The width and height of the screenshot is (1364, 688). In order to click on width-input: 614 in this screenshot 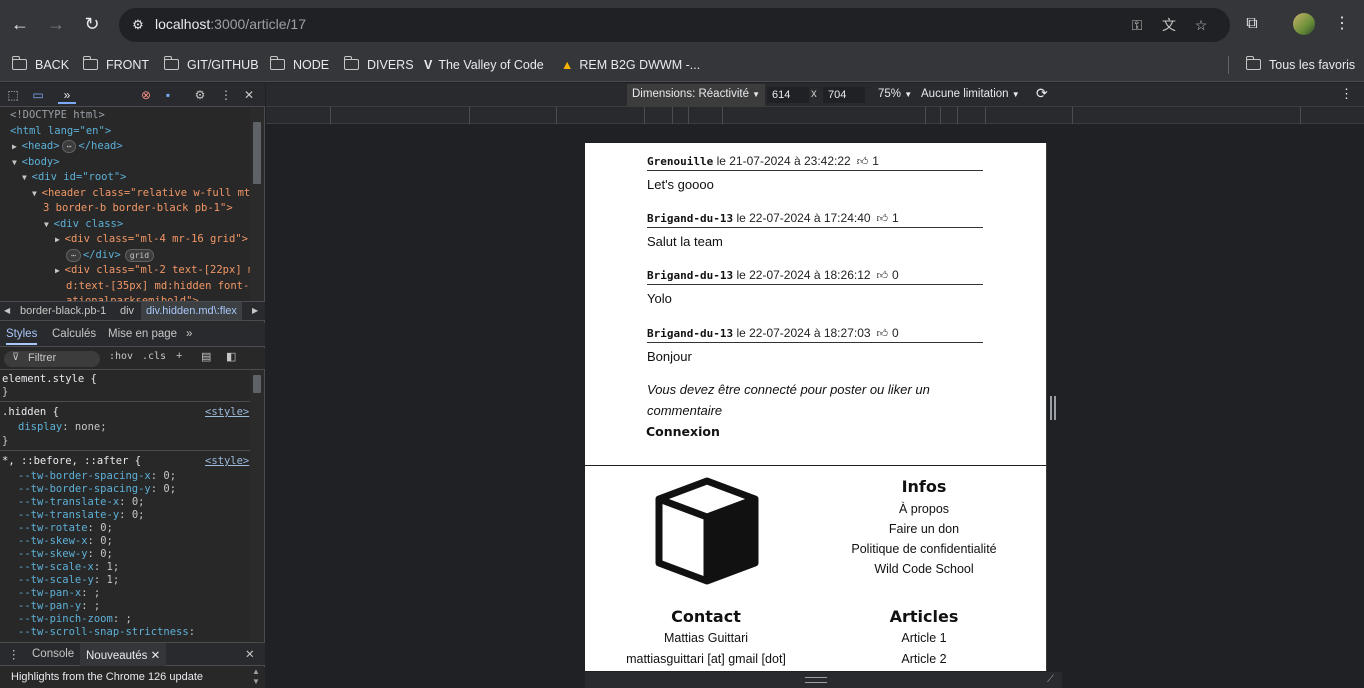, I will do `click(788, 95)`.